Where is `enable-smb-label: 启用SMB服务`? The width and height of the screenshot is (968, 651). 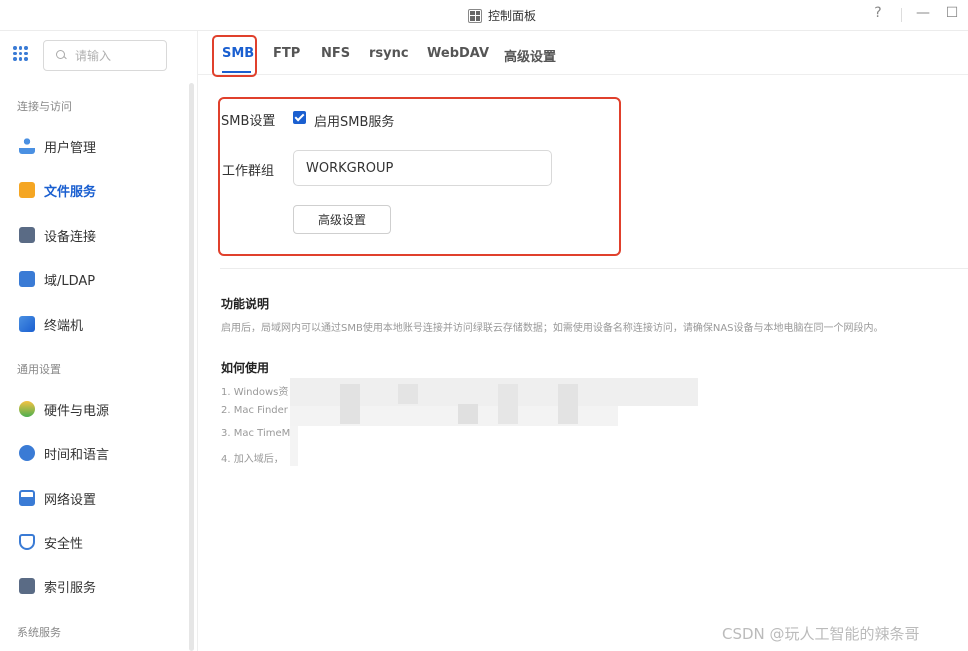
enable-smb-label: 启用SMB服务 is located at coordinates (354, 120).